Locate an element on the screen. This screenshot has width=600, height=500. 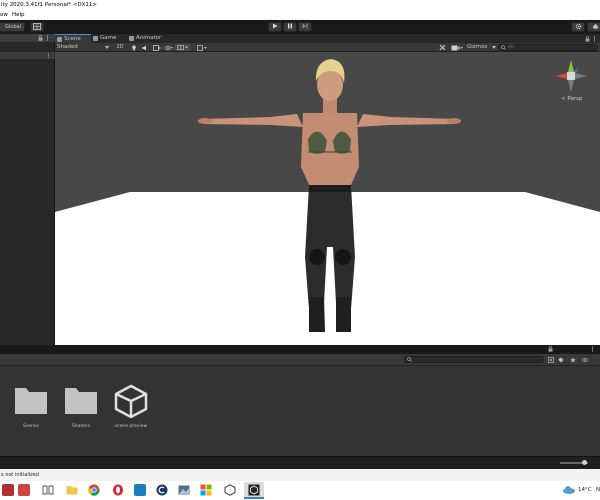
weather-cloud-icon is located at coordinates (569, 489).